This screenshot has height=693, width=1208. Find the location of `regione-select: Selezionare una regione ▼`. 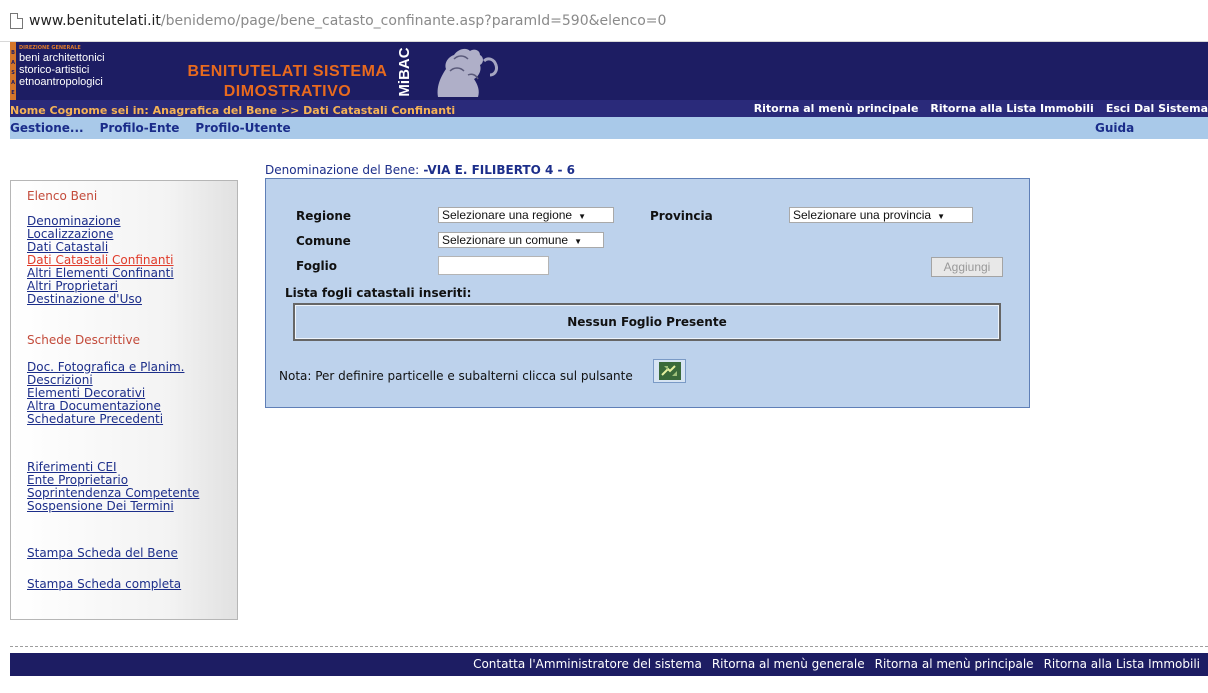

regione-select: Selezionare una regione ▼ is located at coordinates (526, 215).